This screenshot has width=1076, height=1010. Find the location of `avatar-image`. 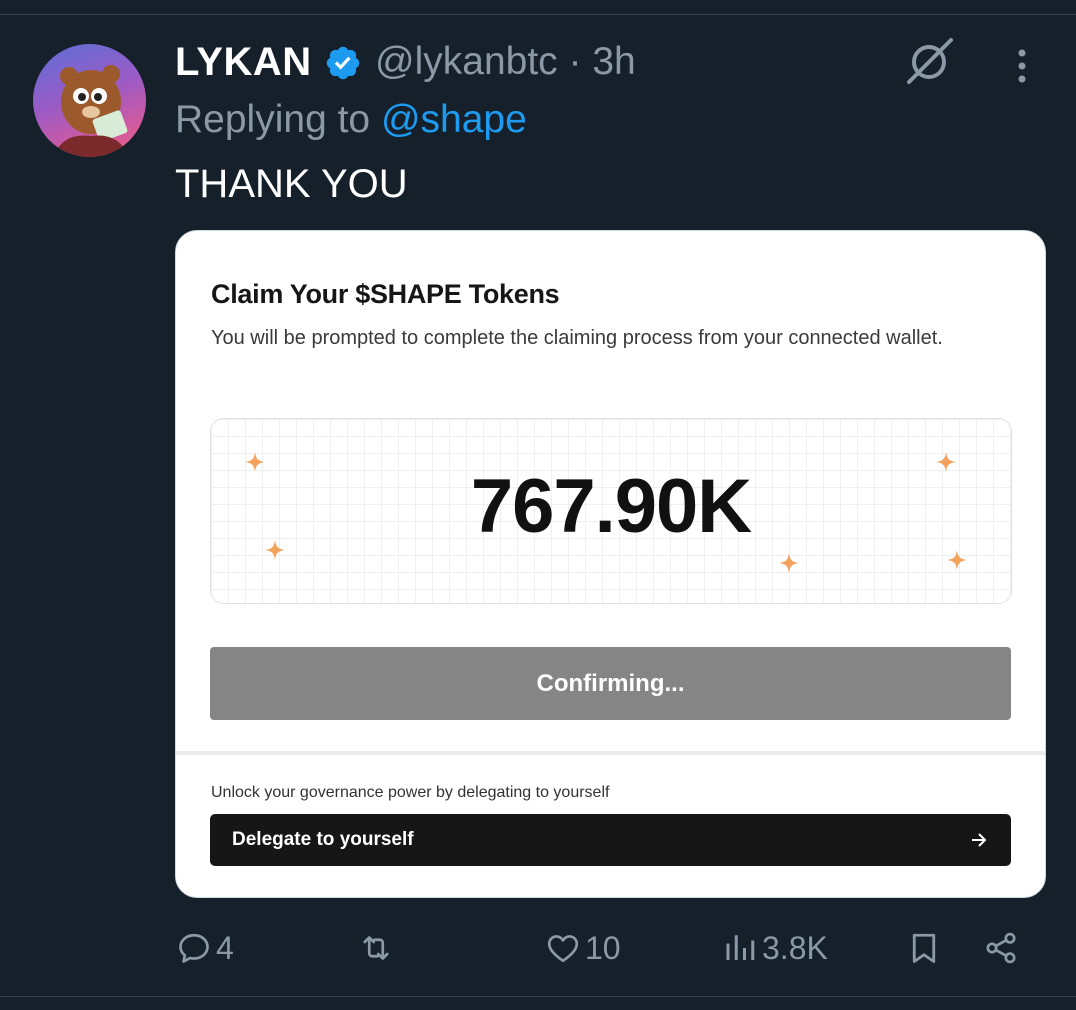

avatar-image is located at coordinates (91, 111).